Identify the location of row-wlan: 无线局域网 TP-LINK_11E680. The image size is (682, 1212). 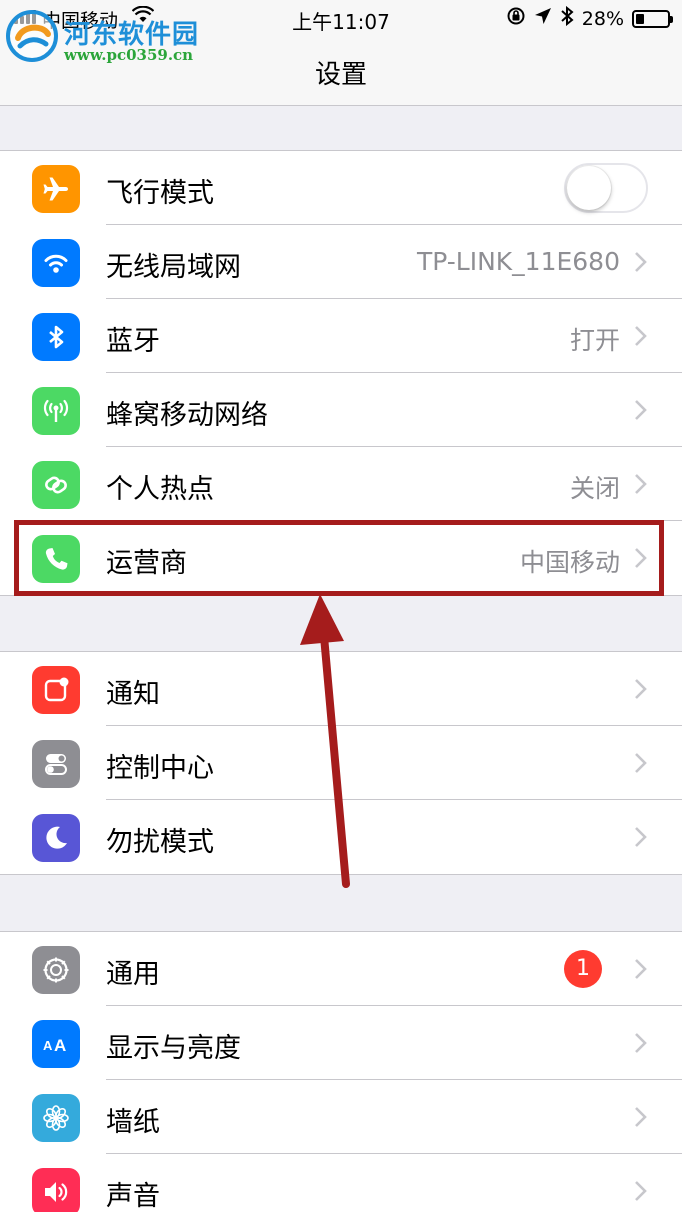
(341, 262).